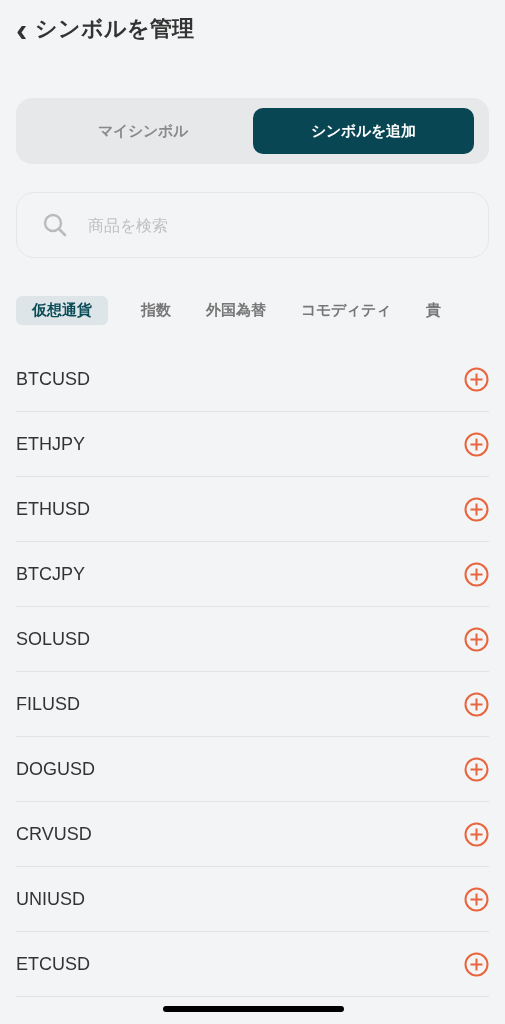 This screenshot has width=505, height=1024. Describe the element at coordinates (53, 509) in the screenshot. I see `symbol-name: ETHUSD` at that location.